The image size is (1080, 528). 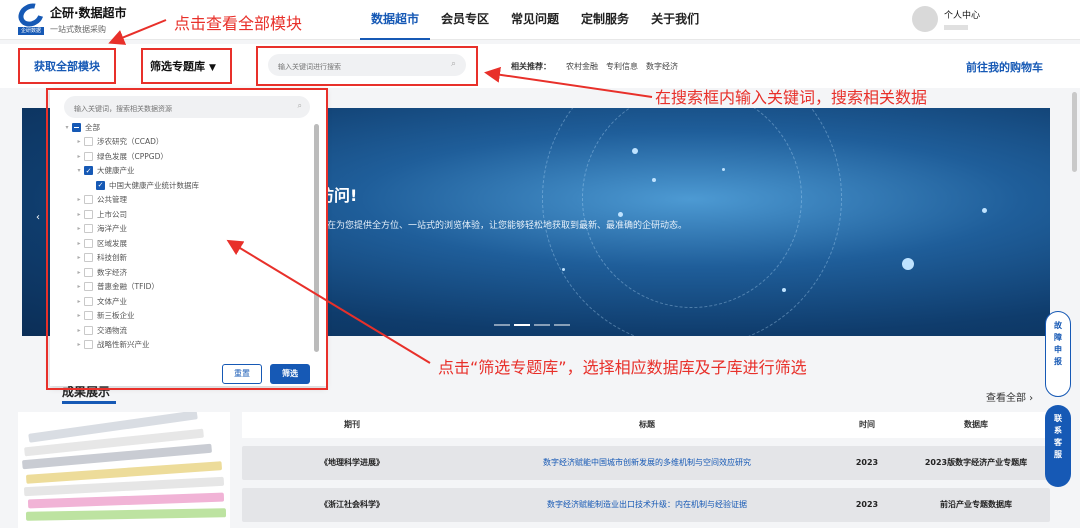 What do you see at coordinates (791, 97) in the screenshot?
I see `annotation-search-hint: 在搜索框内输入关键词，搜索相关数据` at bounding box center [791, 97].